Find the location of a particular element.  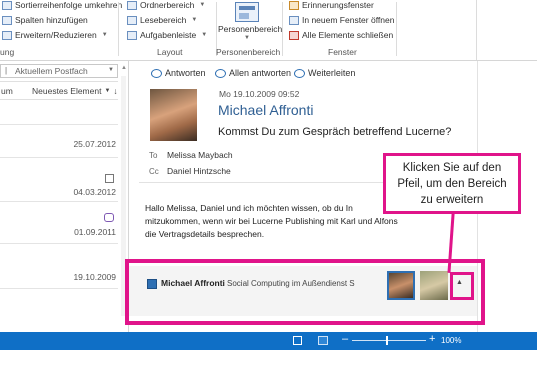

people-pane-dropdown: Personenbereich is located at coordinates (250, 29).